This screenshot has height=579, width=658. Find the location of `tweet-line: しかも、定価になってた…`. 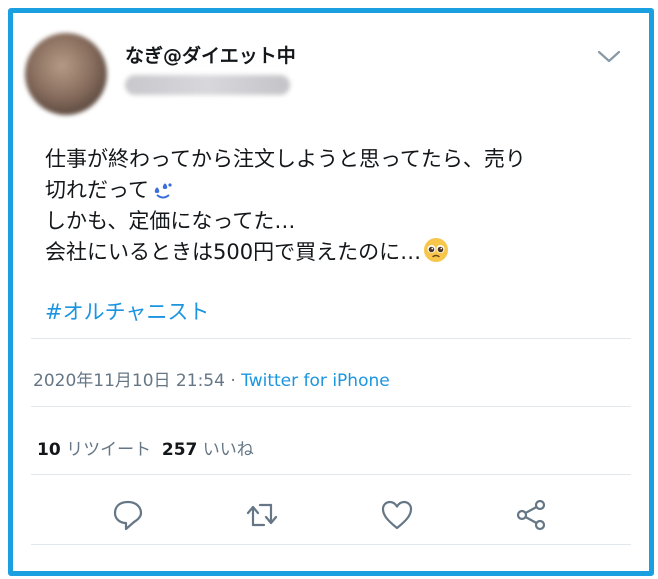

tweet-line: しかも、定価になってた… is located at coordinates (170, 221).